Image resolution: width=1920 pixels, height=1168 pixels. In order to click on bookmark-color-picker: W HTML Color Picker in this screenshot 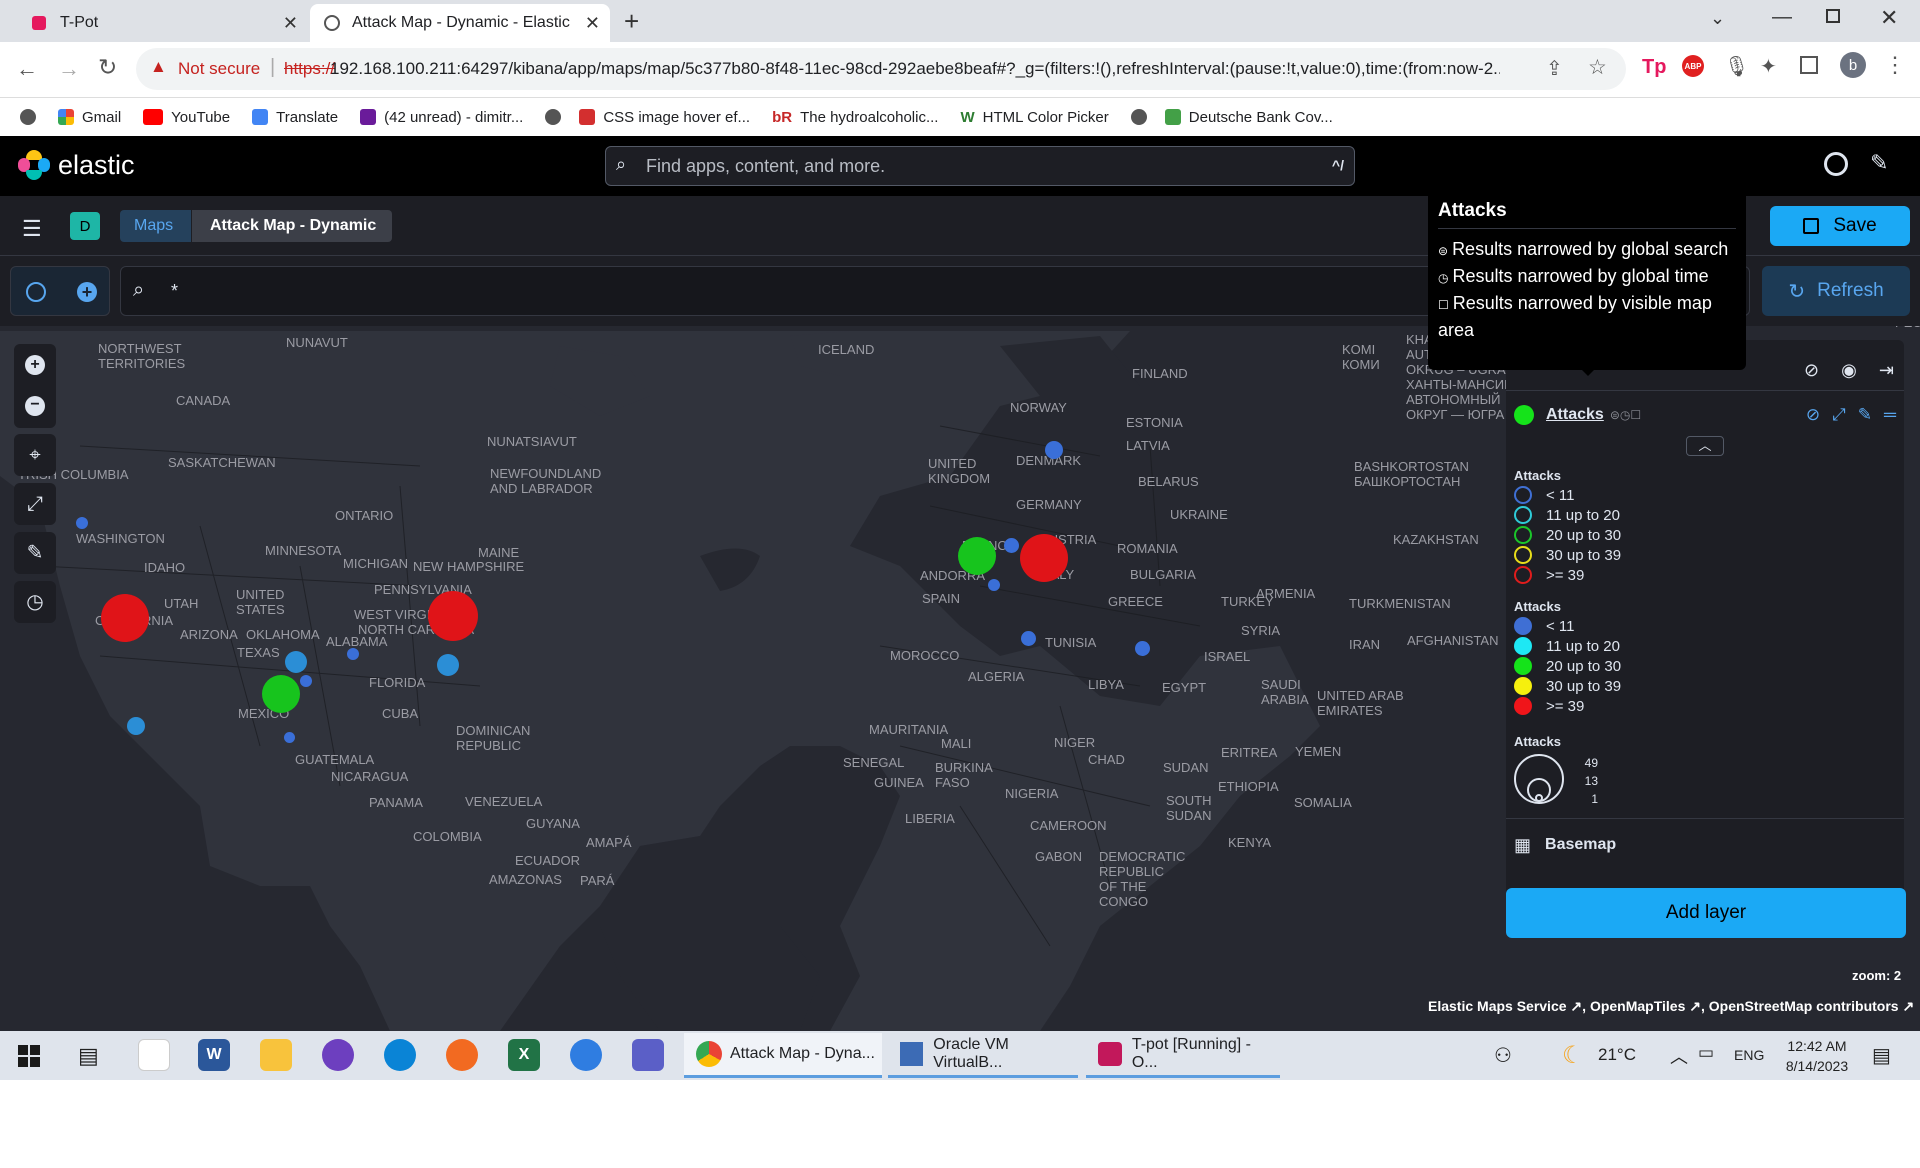, I will do `click(1034, 117)`.